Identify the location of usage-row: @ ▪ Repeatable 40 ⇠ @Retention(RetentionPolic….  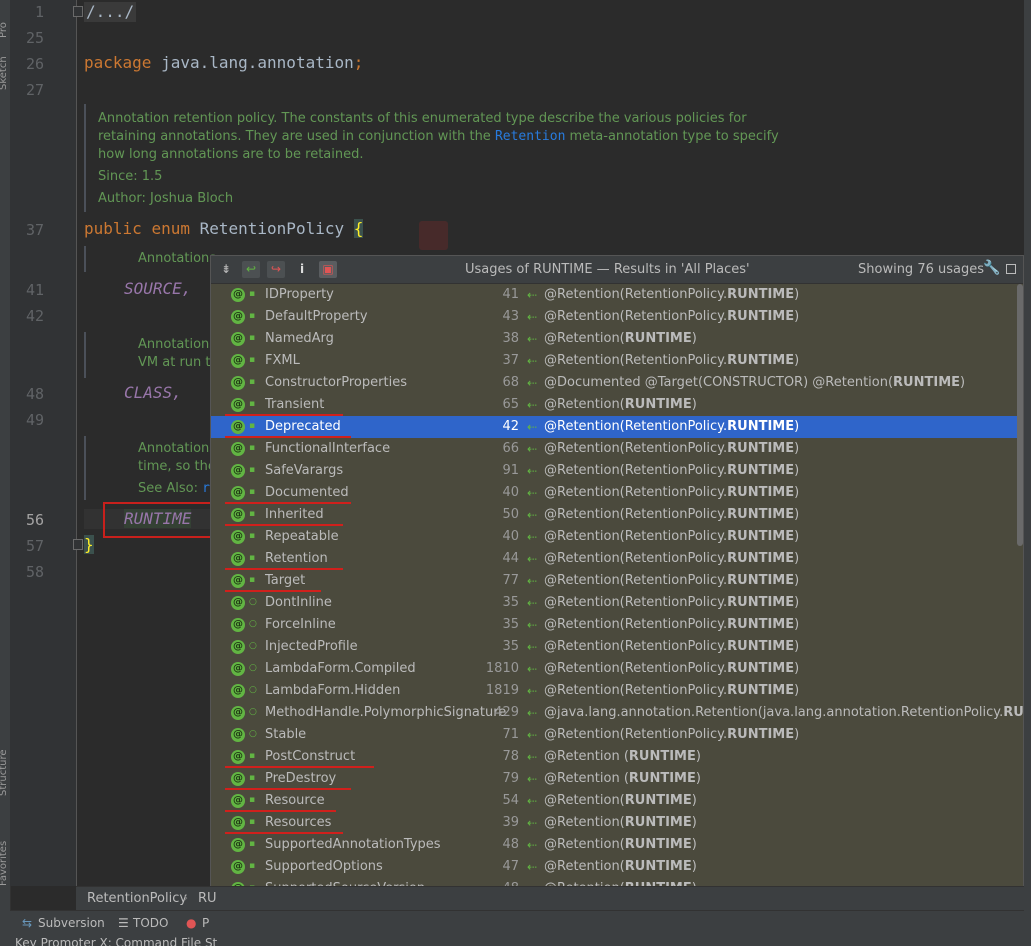
(614, 537).